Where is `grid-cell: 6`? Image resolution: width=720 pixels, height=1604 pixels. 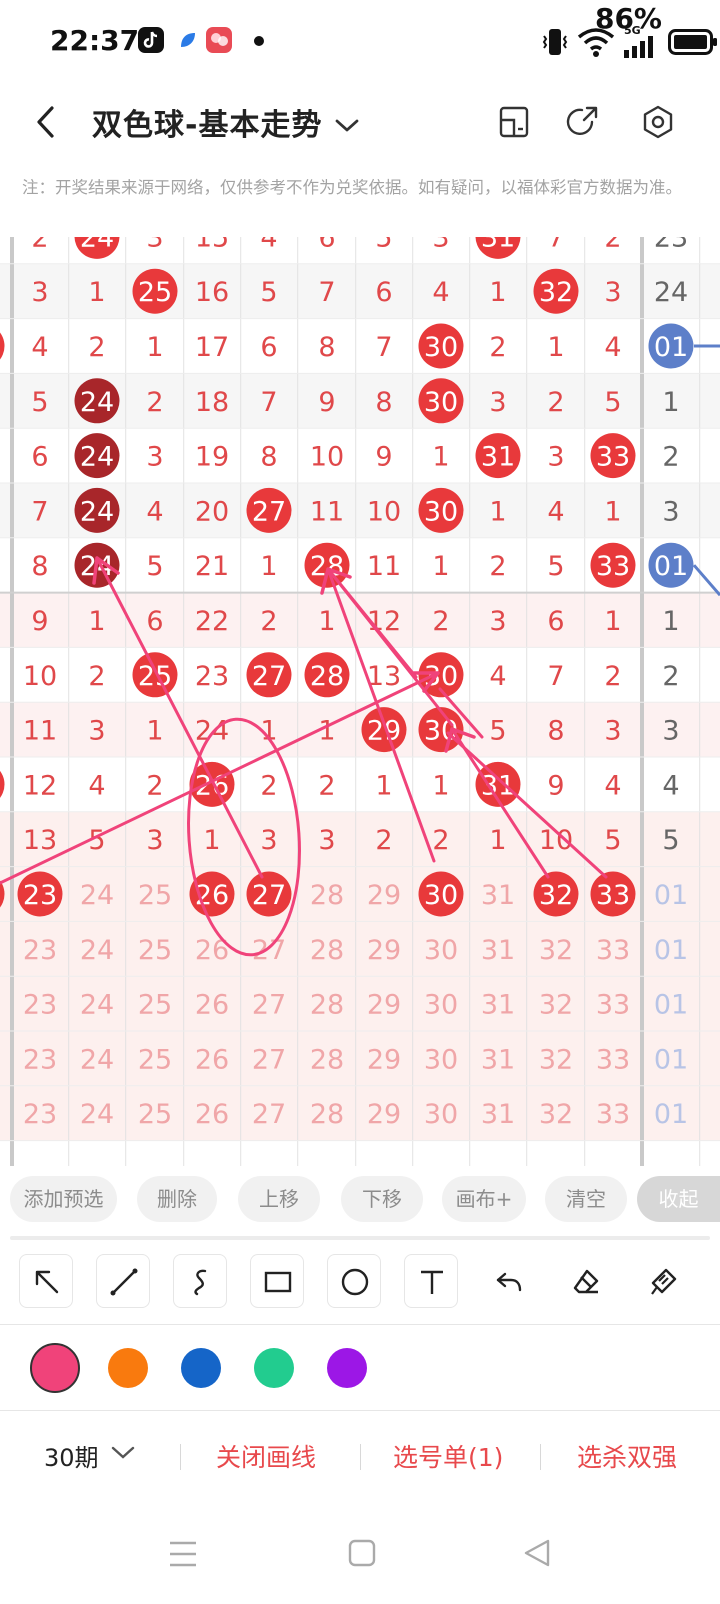 grid-cell: 6 is located at coordinates (39, 457).